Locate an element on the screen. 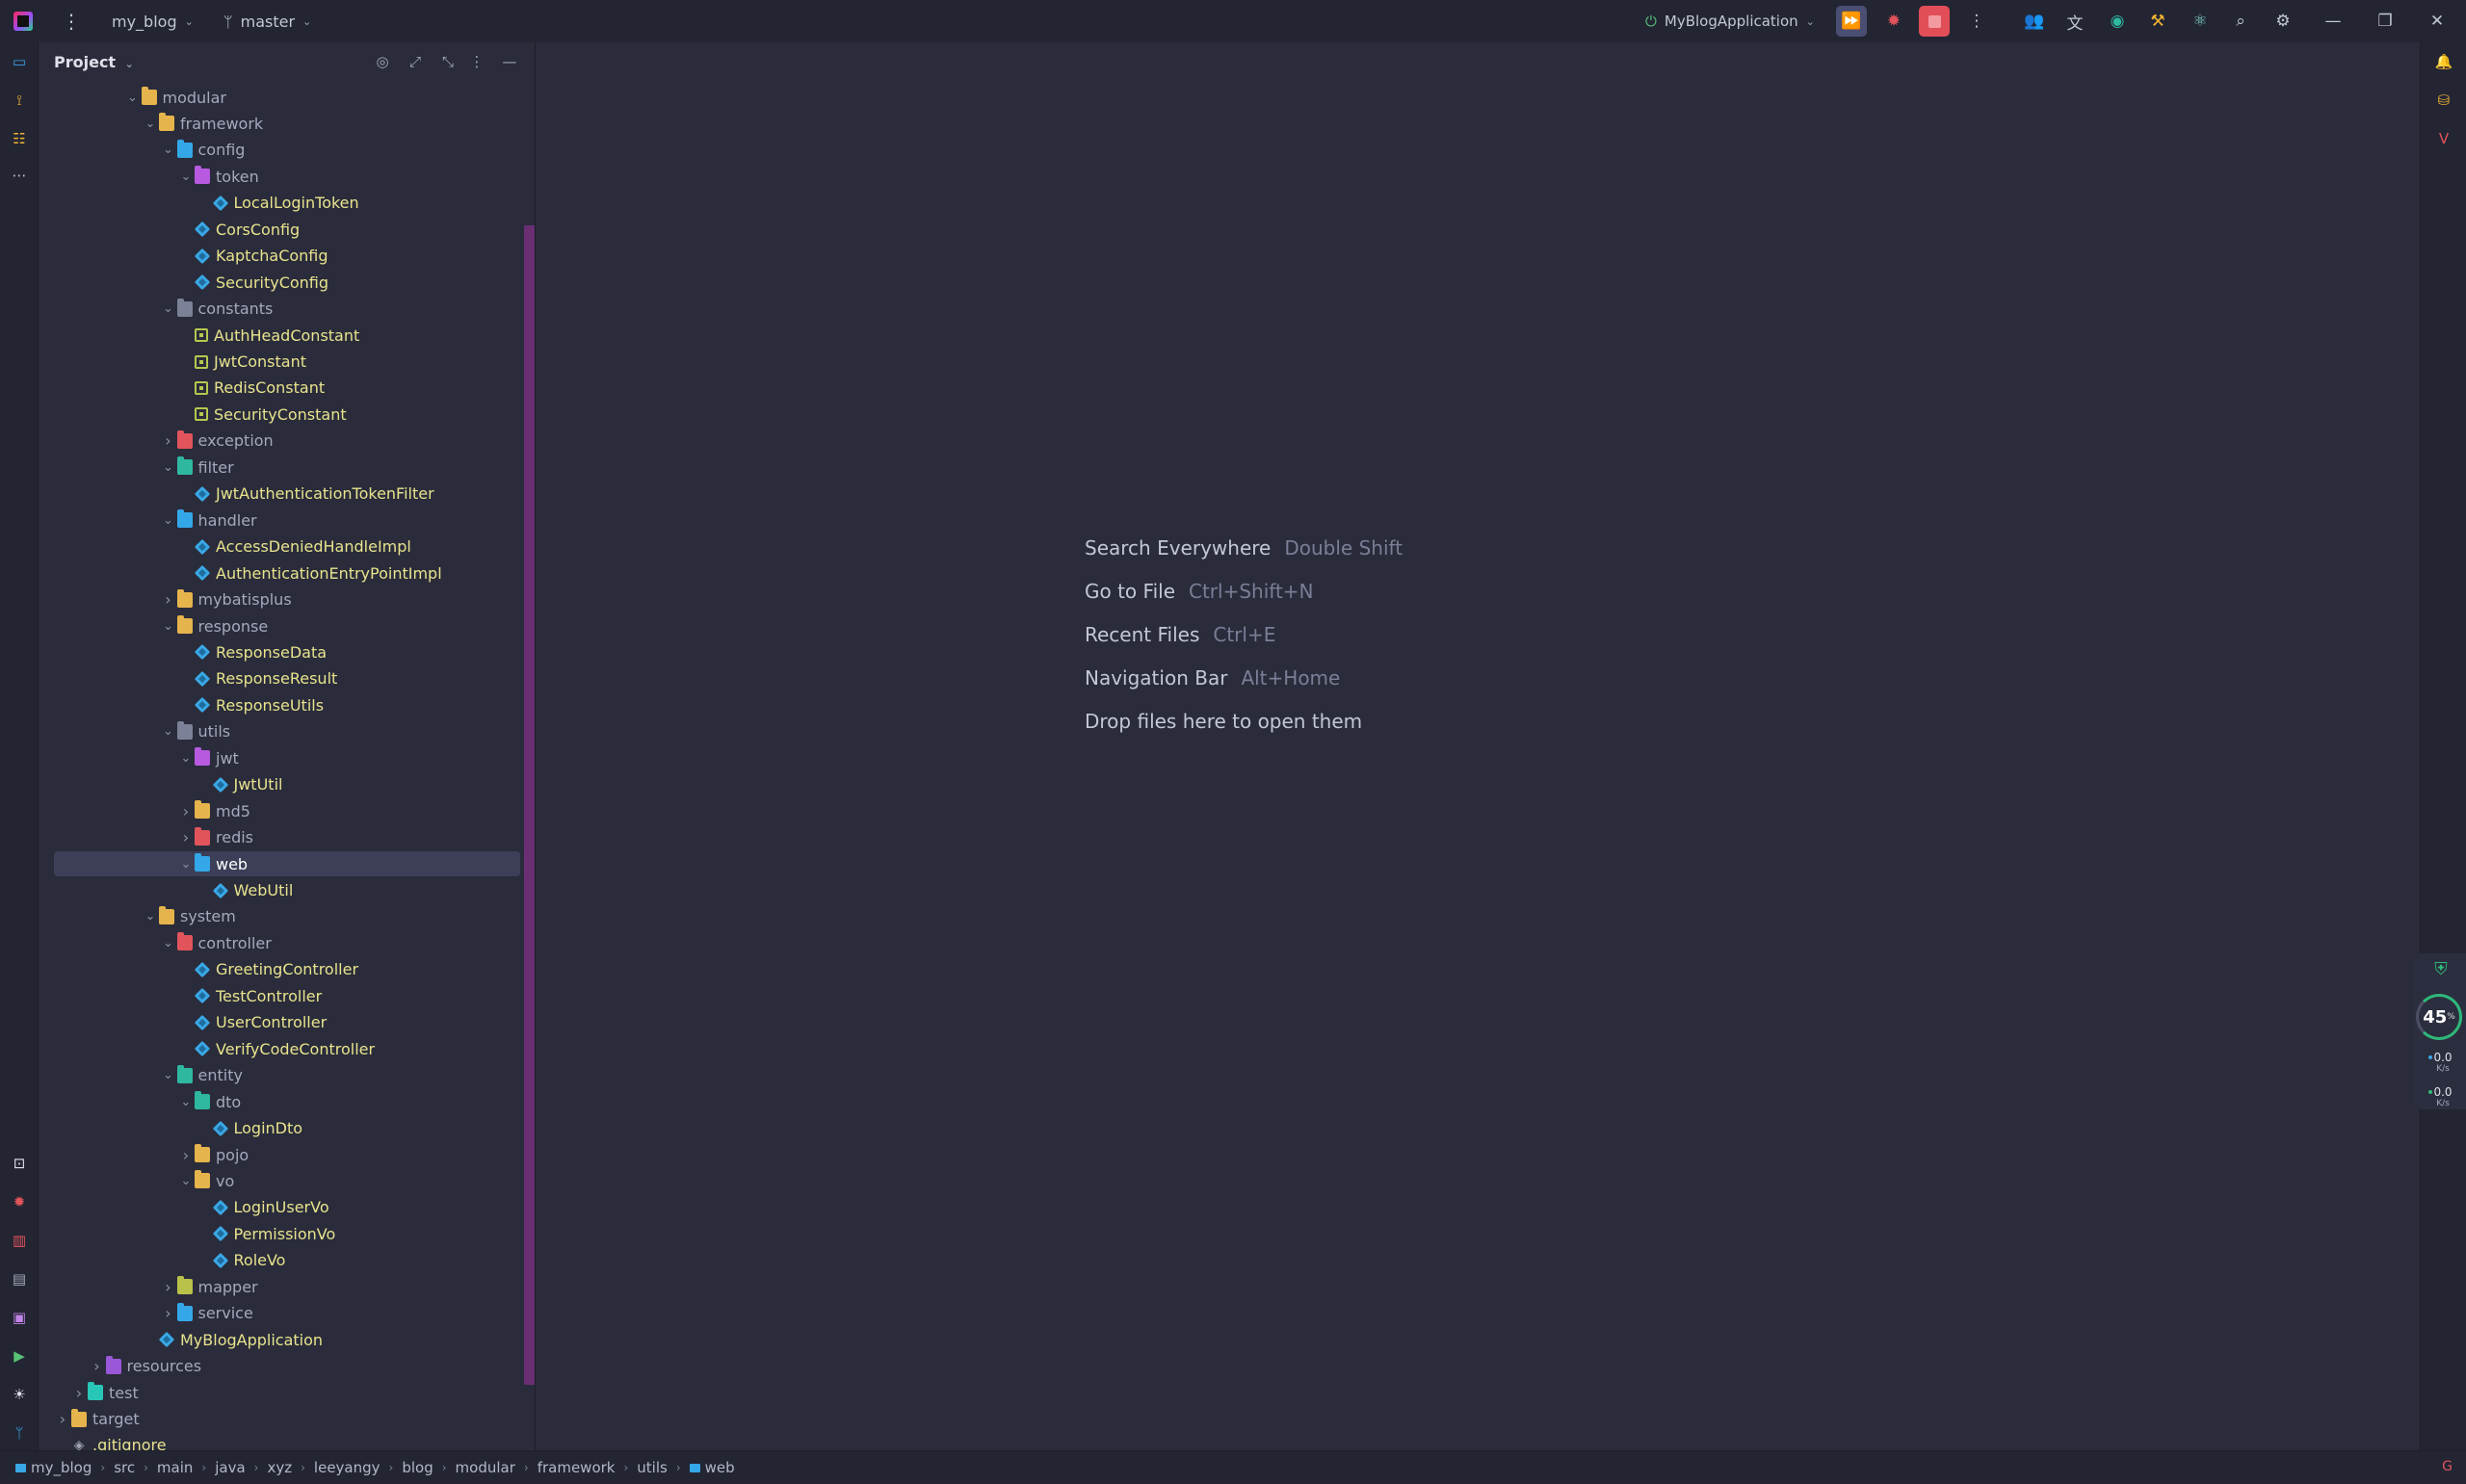 Image resolution: width=2466 pixels, height=1484 pixels. search-everywhere-button: ⌕ is located at coordinates (2240, 22).